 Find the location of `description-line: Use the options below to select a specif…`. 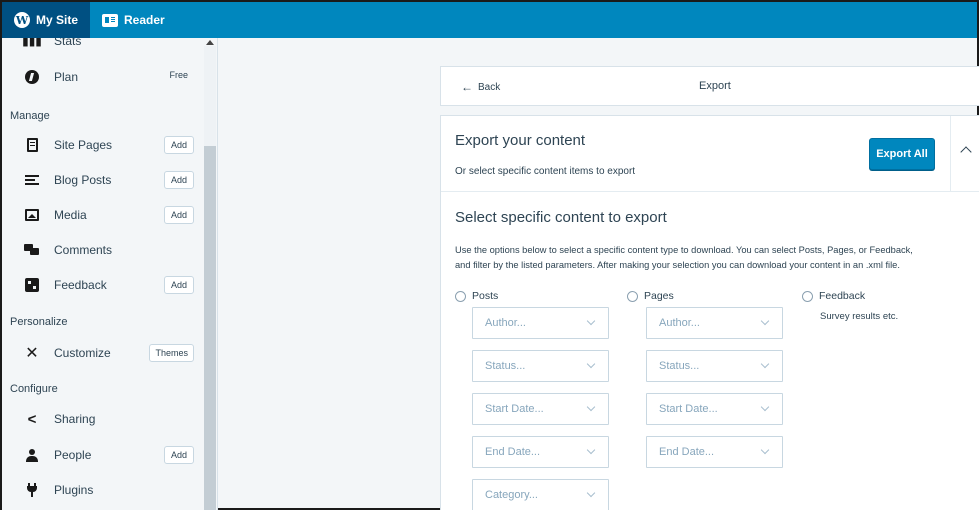

description-line: Use the options below to select a specif… is located at coordinates (684, 250).